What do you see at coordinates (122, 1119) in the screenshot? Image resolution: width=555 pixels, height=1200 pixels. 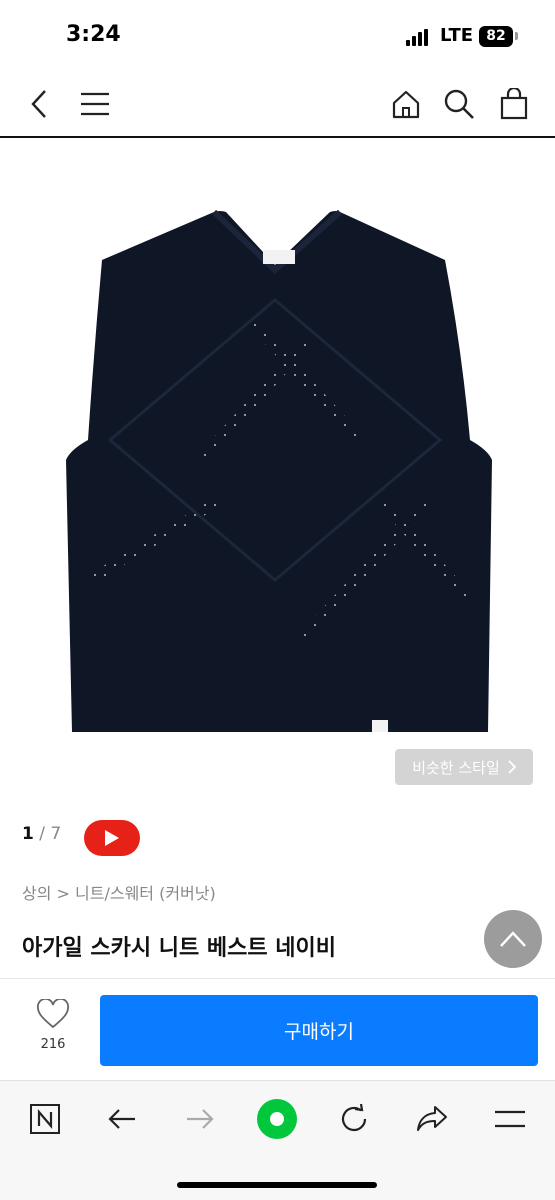 I see `back-arrow-icon` at bounding box center [122, 1119].